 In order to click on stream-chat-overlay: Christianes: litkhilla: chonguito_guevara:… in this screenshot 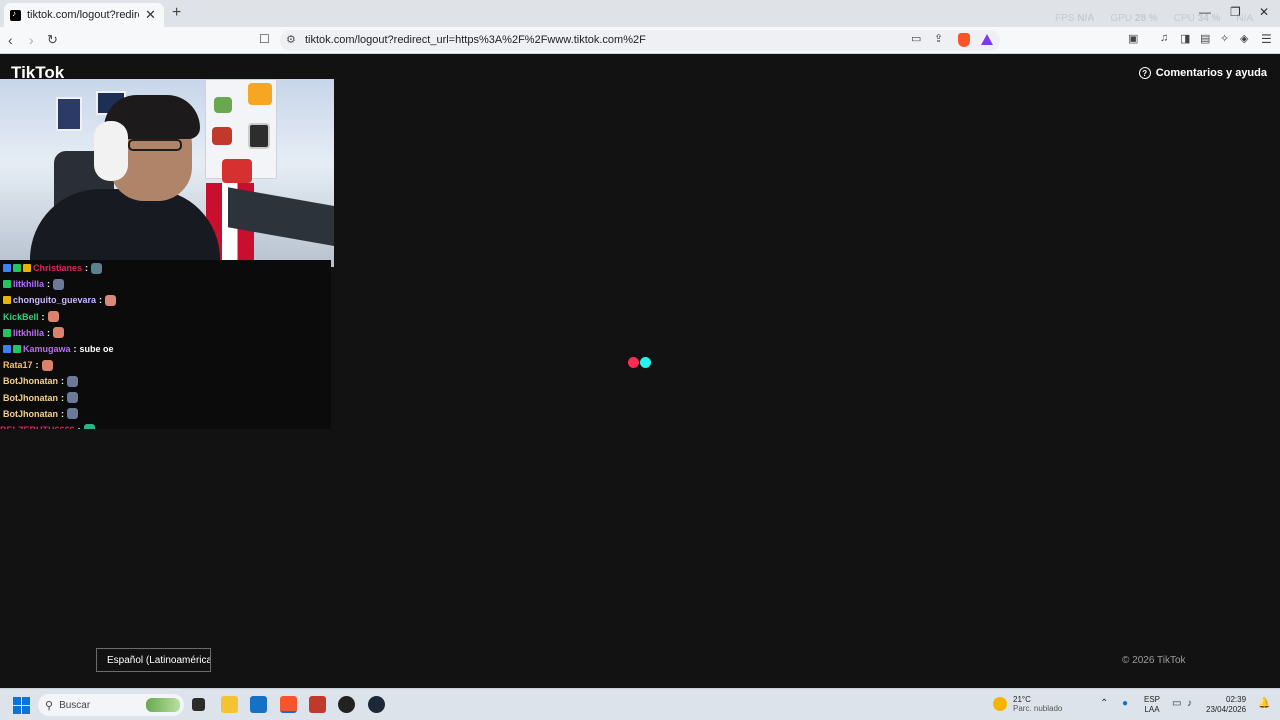, I will do `click(165, 344)`.